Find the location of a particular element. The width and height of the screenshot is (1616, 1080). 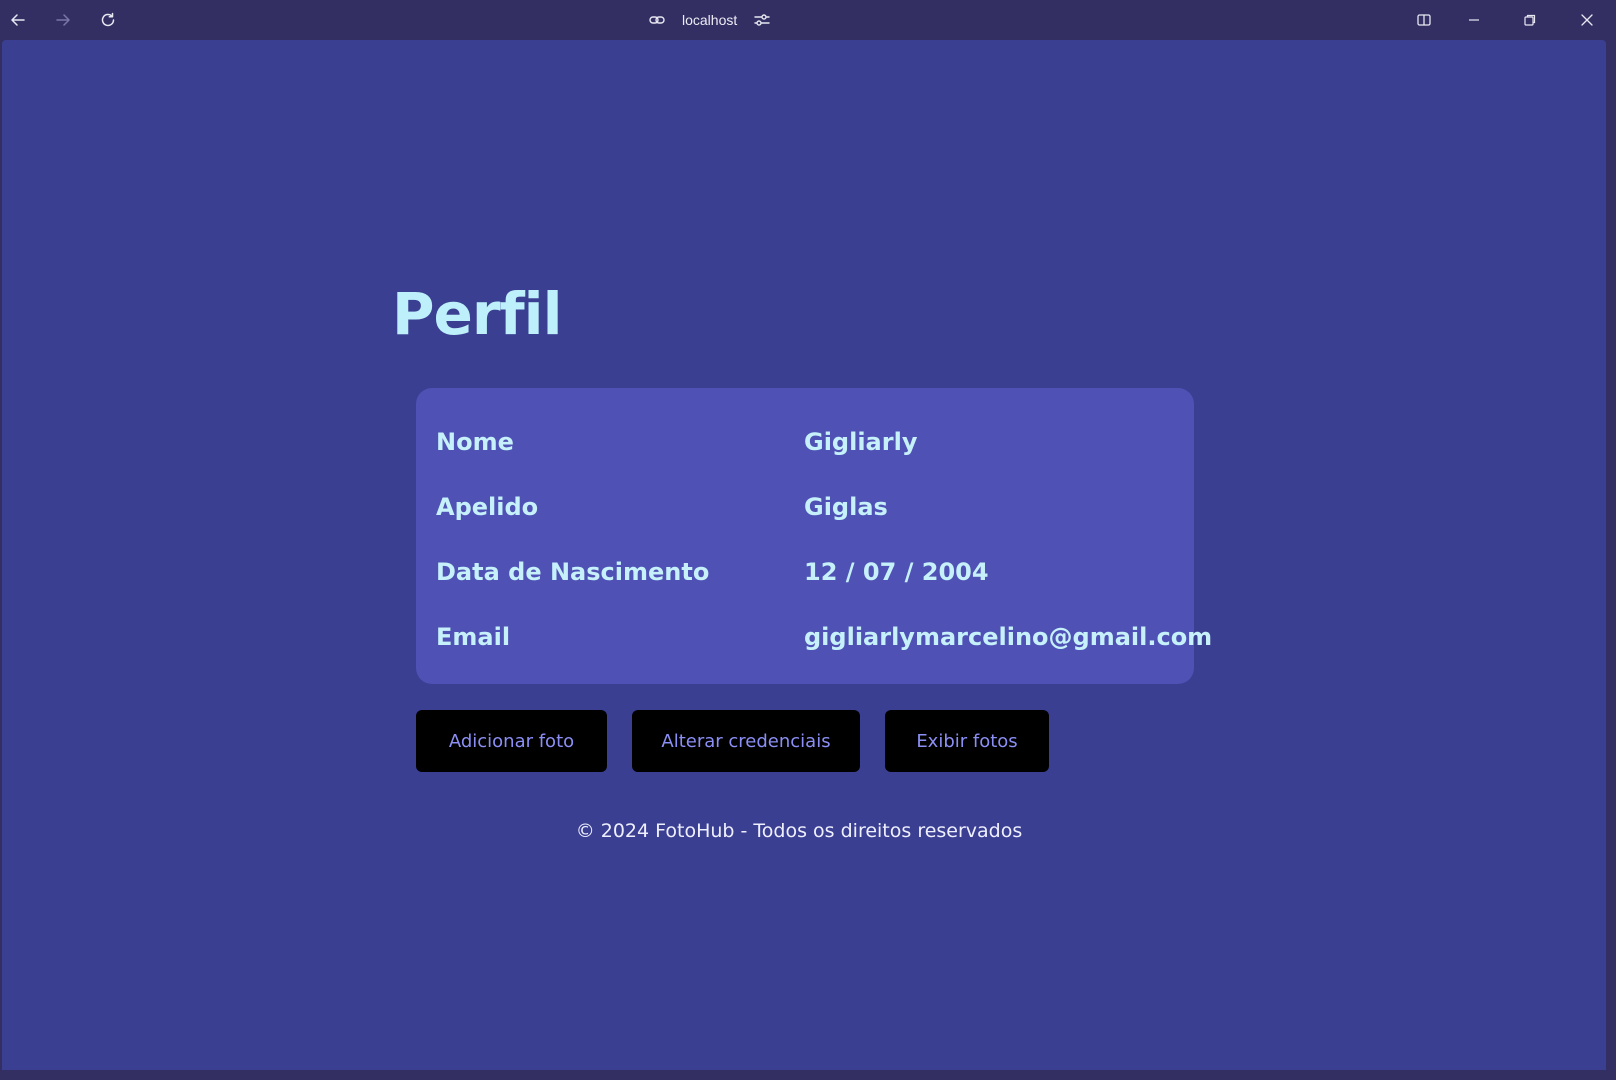

arrow-left-icon is located at coordinates (18, 20).